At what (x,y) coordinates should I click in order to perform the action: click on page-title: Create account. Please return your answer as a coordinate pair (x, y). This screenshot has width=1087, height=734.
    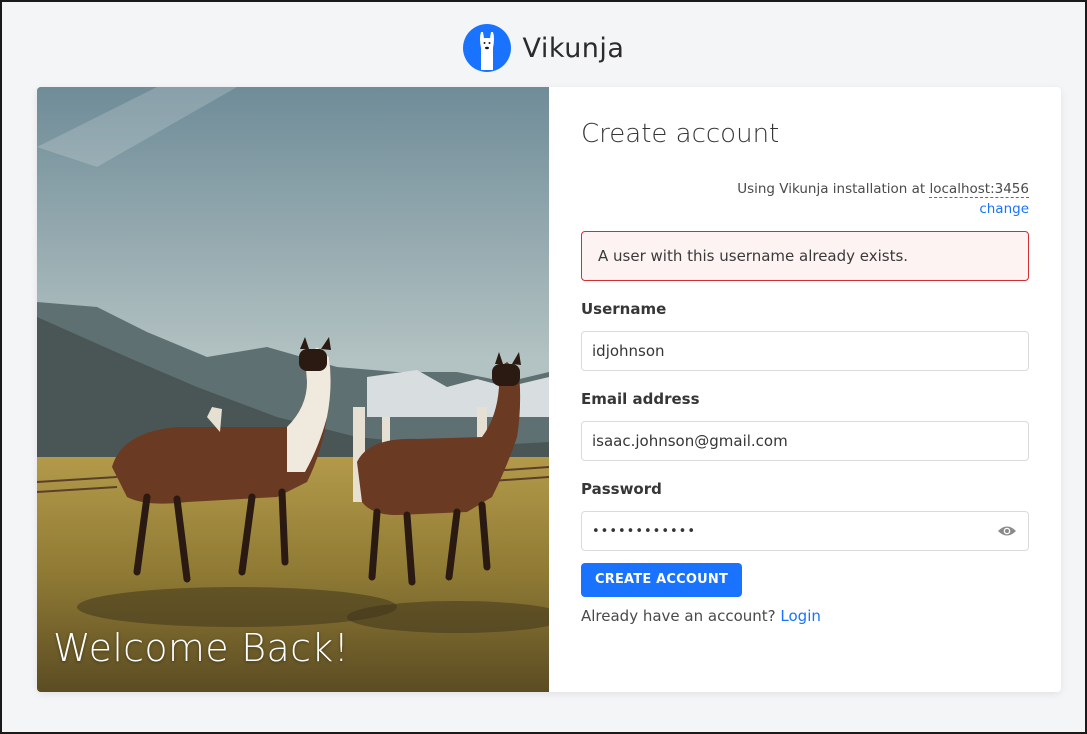
    Looking at the image, I should click on (680, 134).